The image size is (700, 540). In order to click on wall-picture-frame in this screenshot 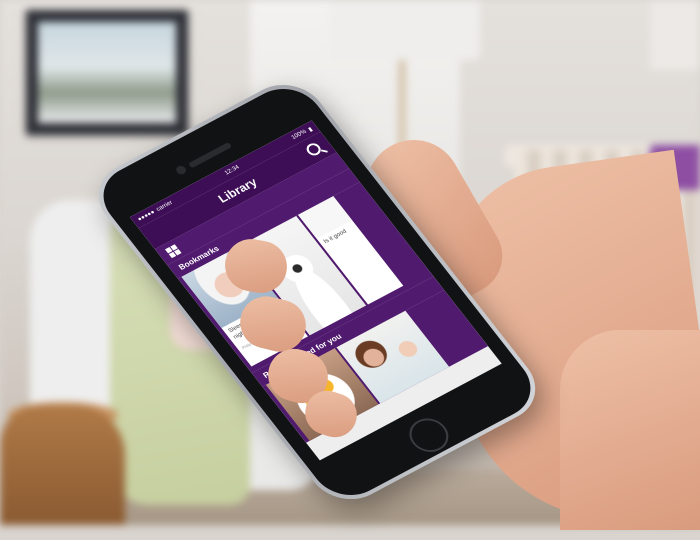, I will do `click(107, 72)`.